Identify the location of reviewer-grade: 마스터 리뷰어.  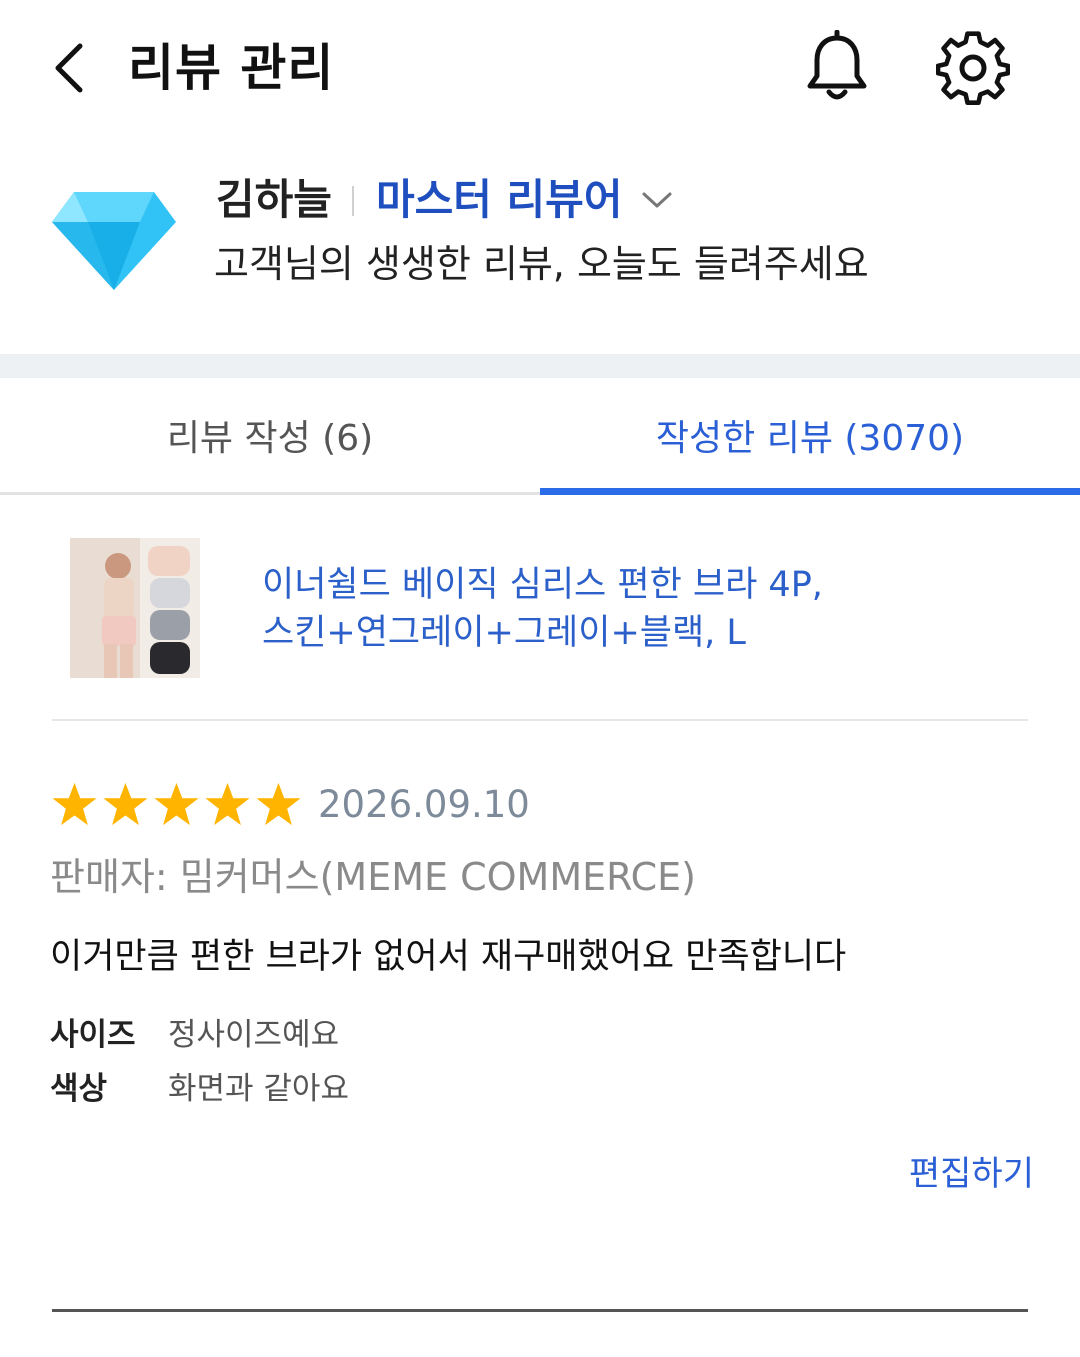
(499, 200).